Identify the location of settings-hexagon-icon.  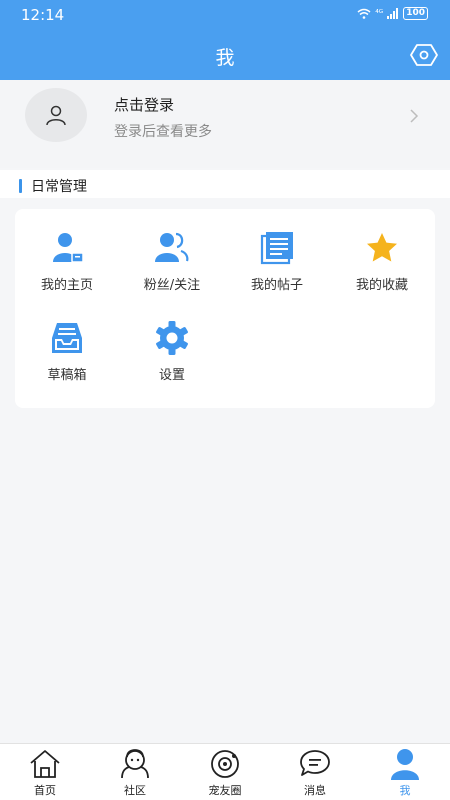
(424, 55).